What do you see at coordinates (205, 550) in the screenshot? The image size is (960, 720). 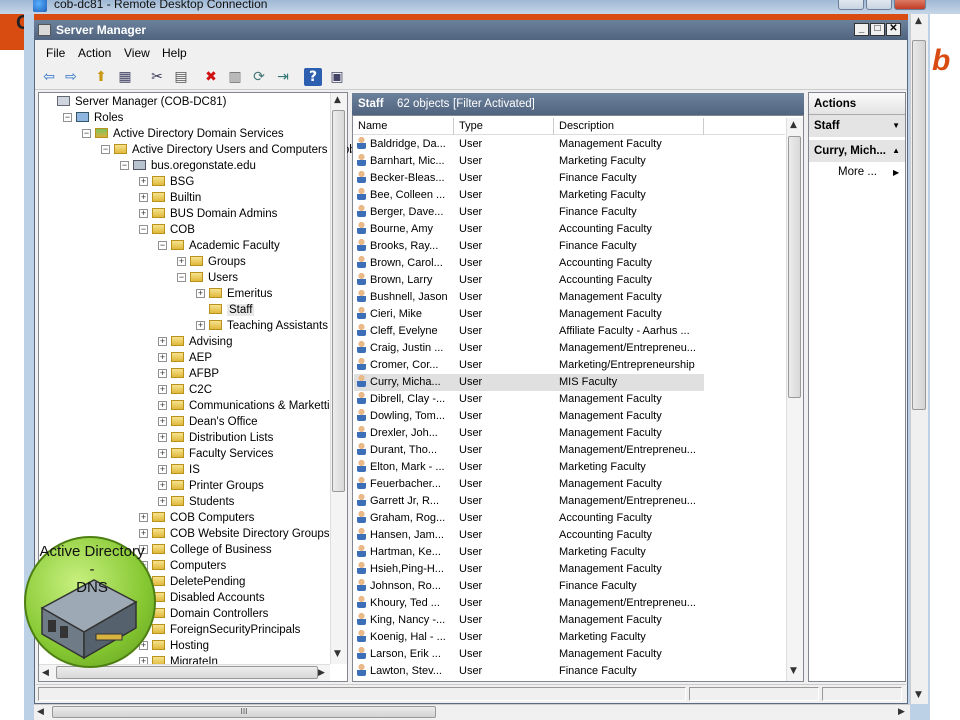 I see `tree-node: + College of Business` at bounding box center [205, 550].